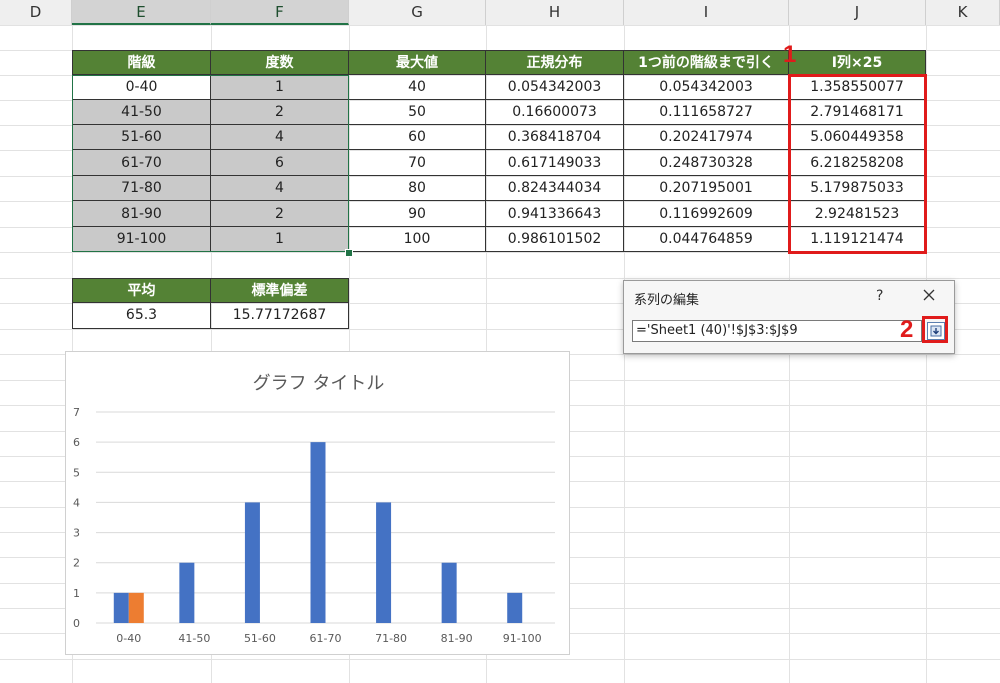 The height and width of the screenshot is (683, 1000). I want to click on table-cell: 1.119121474, so click(857, 239).